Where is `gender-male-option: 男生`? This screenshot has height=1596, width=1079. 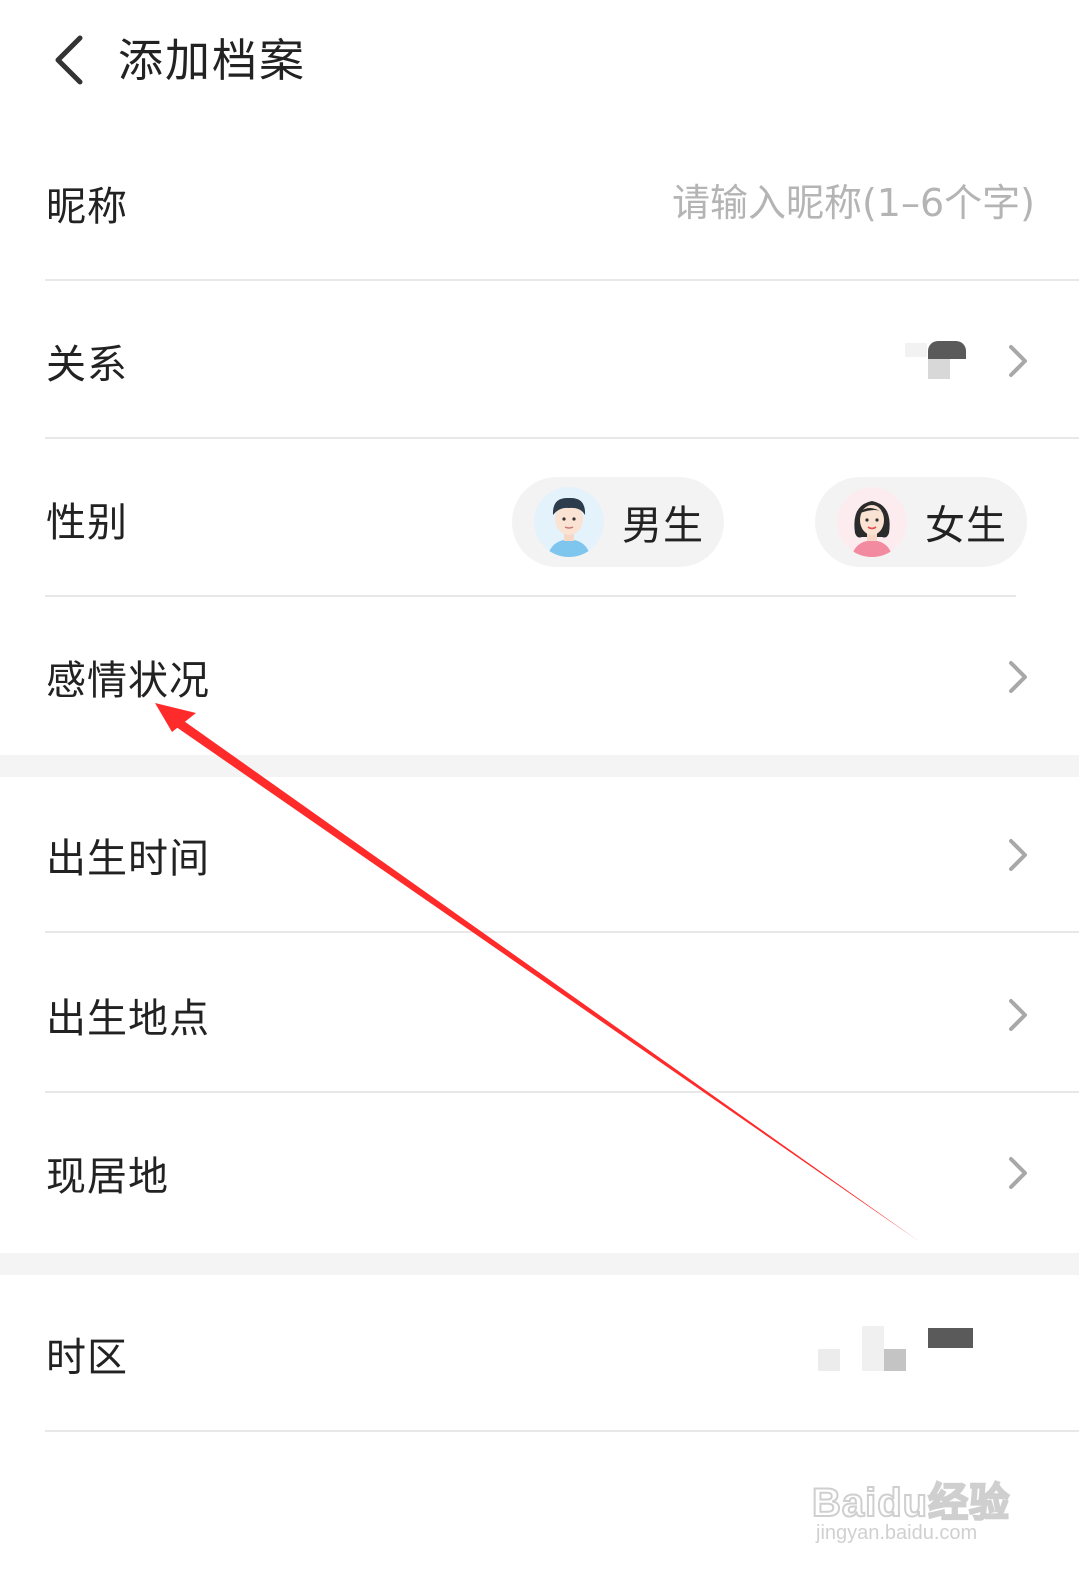 gender-male-option: 男生 is located at coordinates (618, 522).